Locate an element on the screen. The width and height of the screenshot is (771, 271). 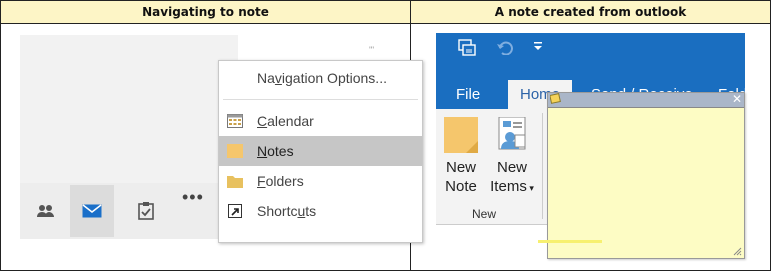
mail-icon is located at coordinates (92, 211).